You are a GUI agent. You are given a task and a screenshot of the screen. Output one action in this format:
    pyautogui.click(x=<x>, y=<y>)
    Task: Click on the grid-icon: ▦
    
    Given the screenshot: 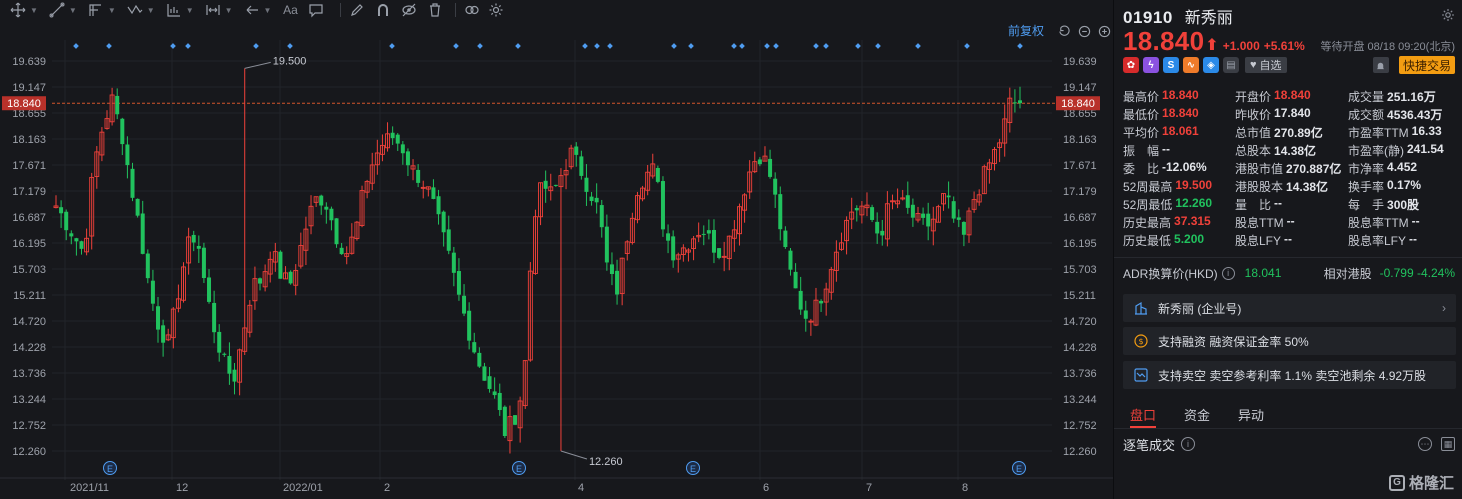 What is the action you would take?
    pyautogui.click(x=1448, y=444)
    